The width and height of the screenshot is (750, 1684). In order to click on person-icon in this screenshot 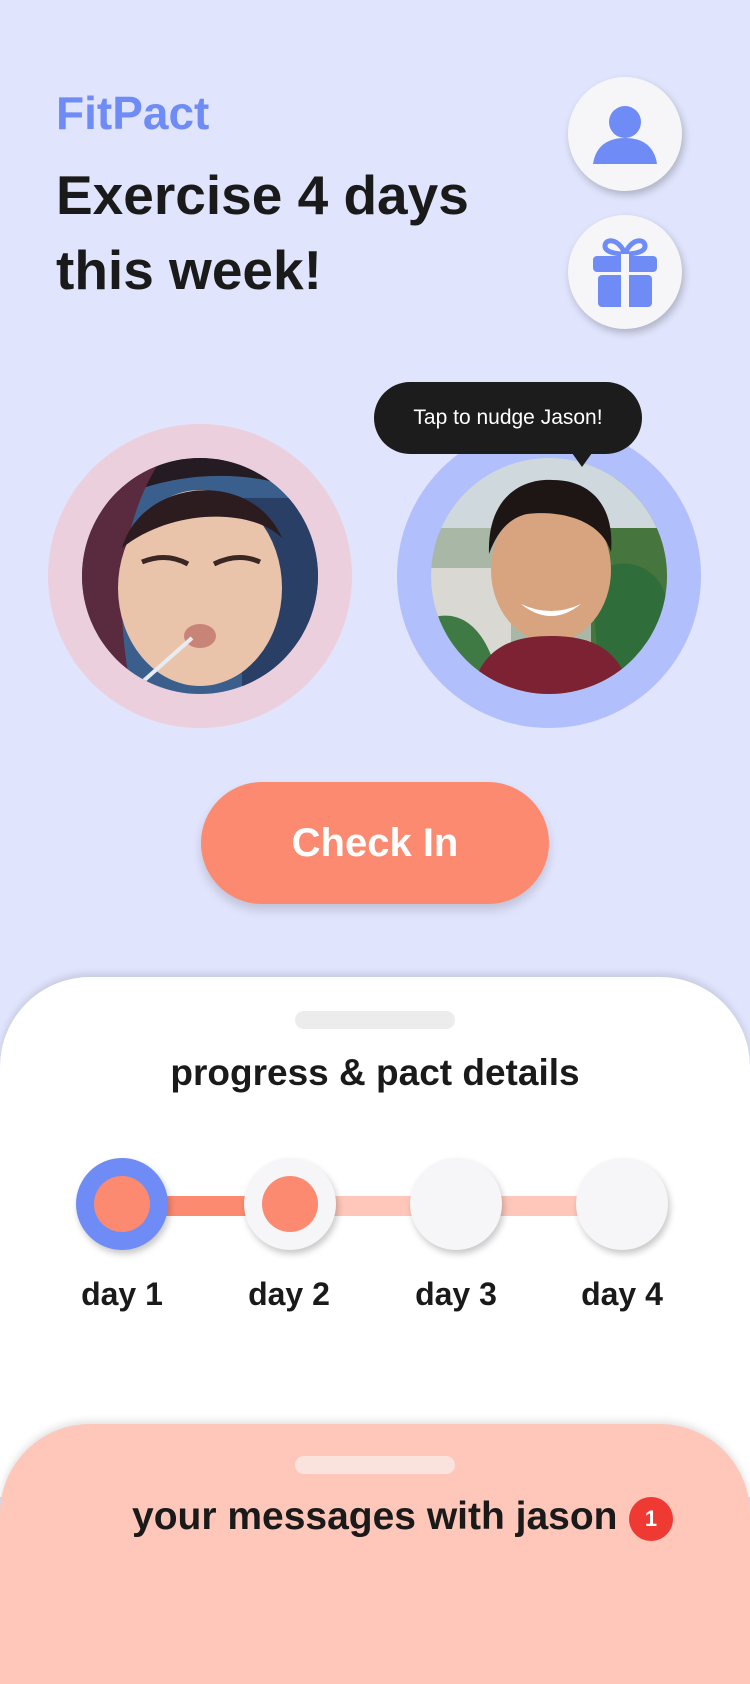, I will do `click(625, 135)`.